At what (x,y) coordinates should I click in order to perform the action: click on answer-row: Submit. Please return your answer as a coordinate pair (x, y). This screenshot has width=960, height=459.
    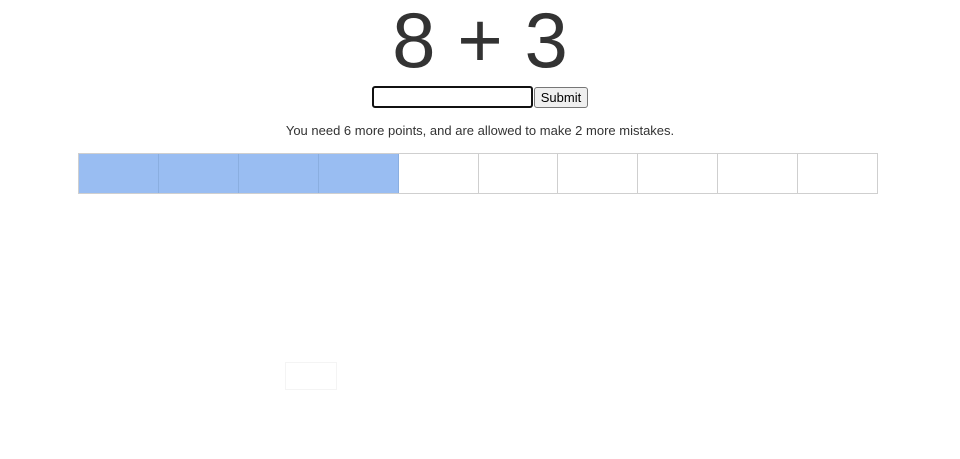
    Looking at the image, I should click on (480, 97).